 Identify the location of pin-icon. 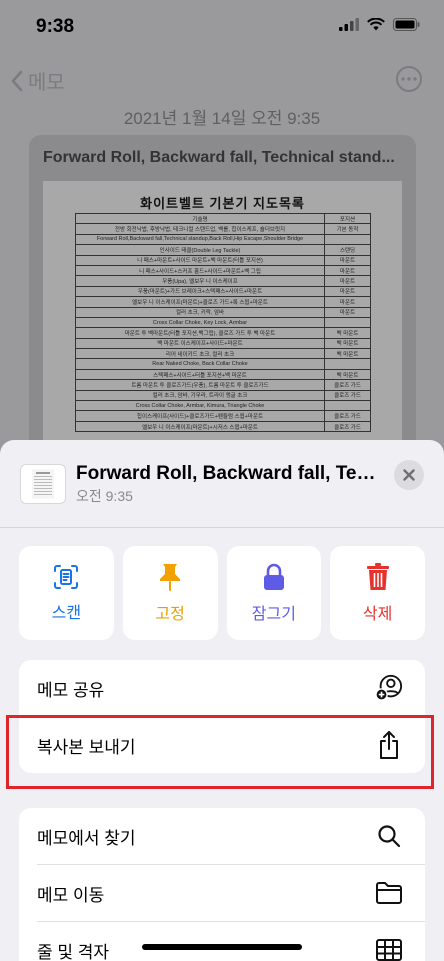
(170, 577).